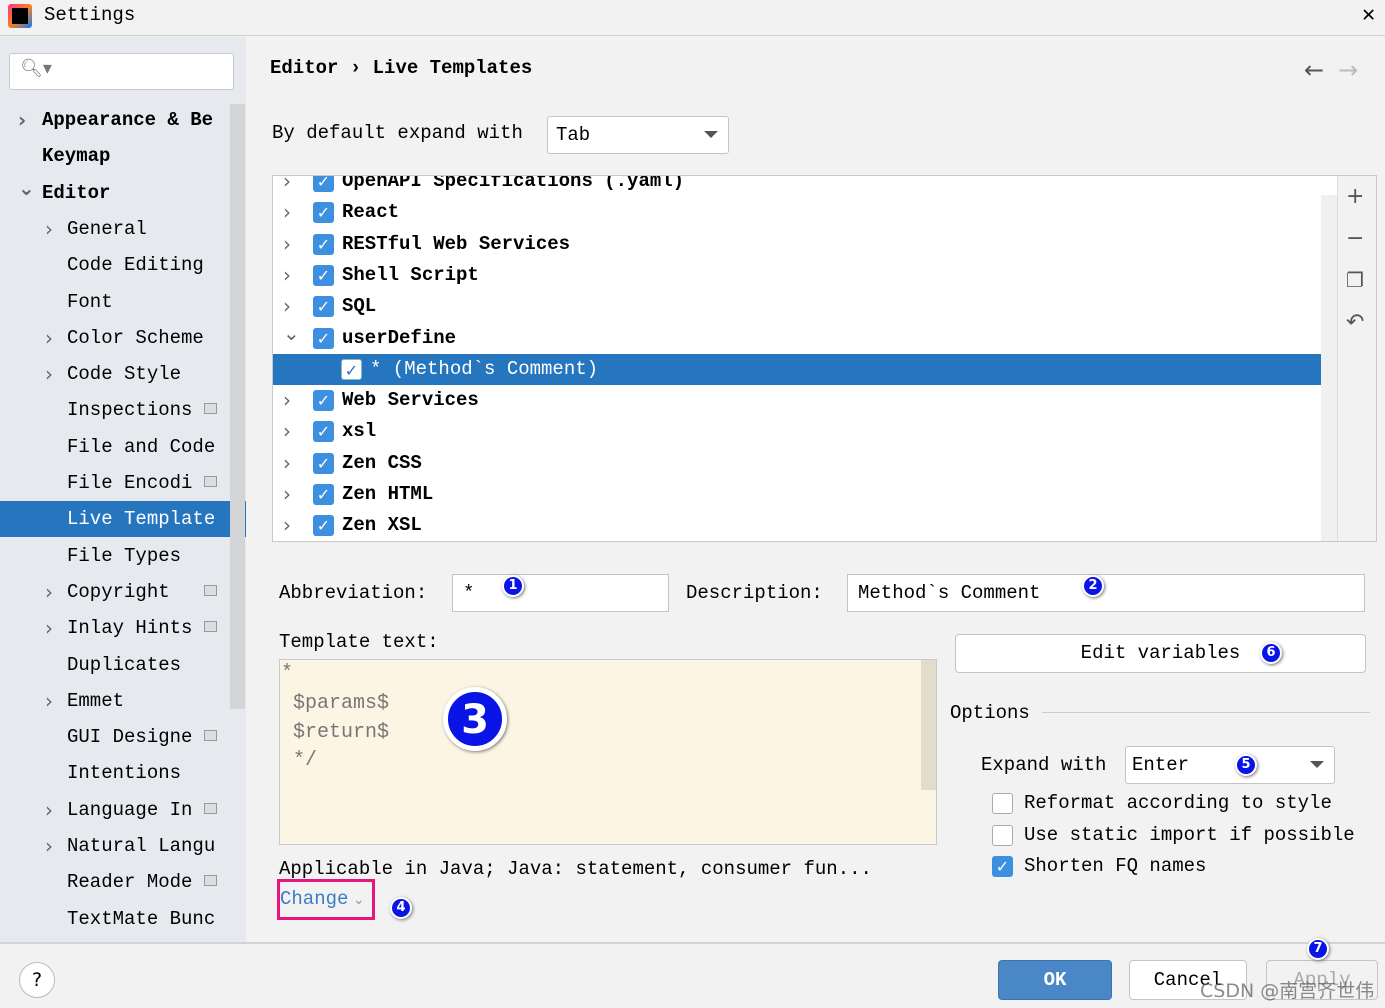 This screenshot has width=1385, height=1008. Describe the element at coordinates (124, 555) in the screenshot. I see `sidebar-item-label: File Types` at that location.